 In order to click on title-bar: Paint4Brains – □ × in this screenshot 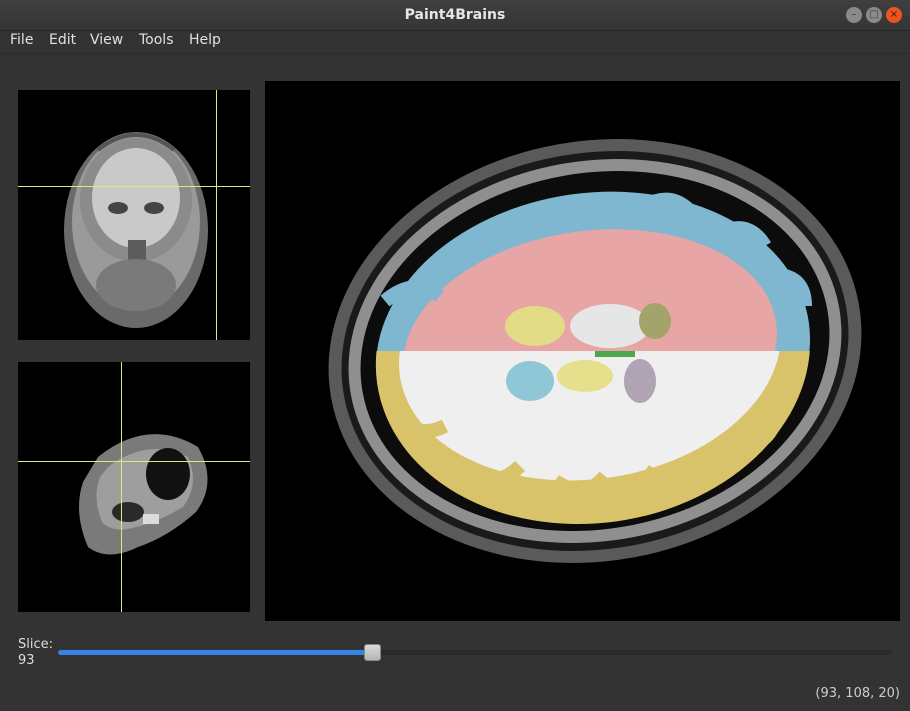, I will do `click(455, 15)`.